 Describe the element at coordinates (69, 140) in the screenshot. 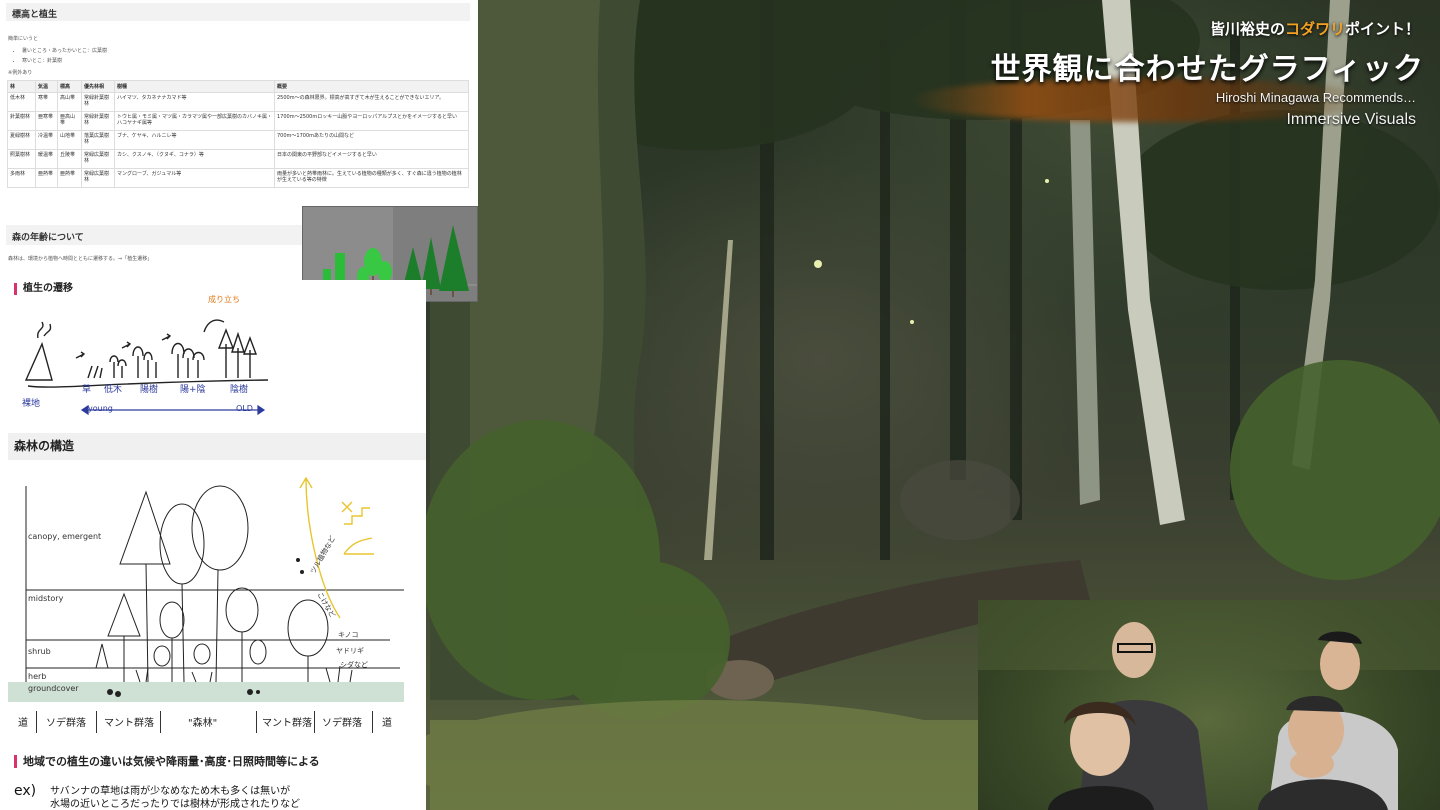

I see `table-cell: 山地帯` at that location.